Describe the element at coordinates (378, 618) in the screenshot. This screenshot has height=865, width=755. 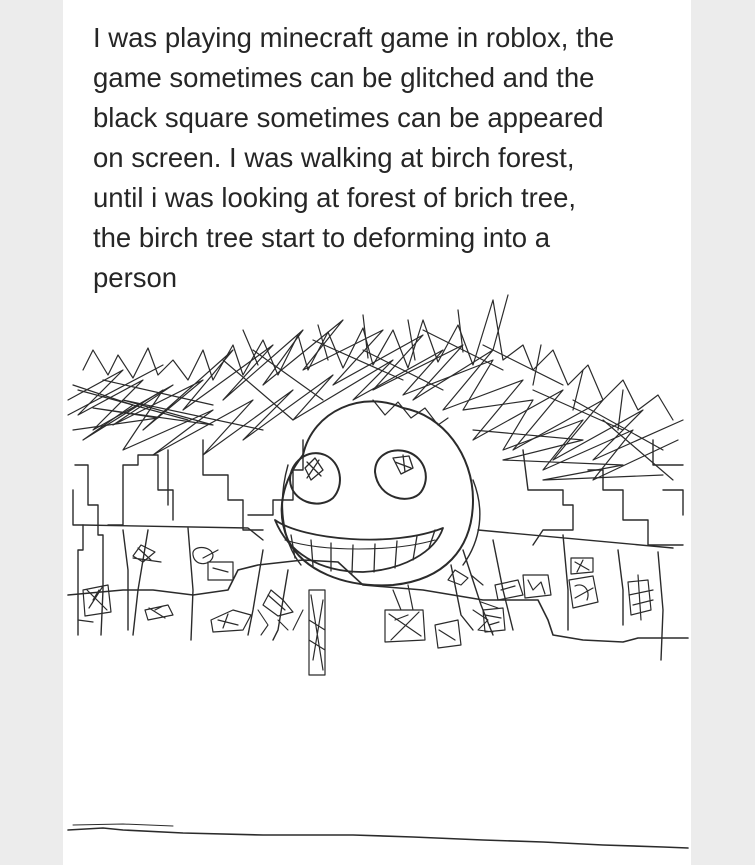
I see `foot-scribbles` at that location.